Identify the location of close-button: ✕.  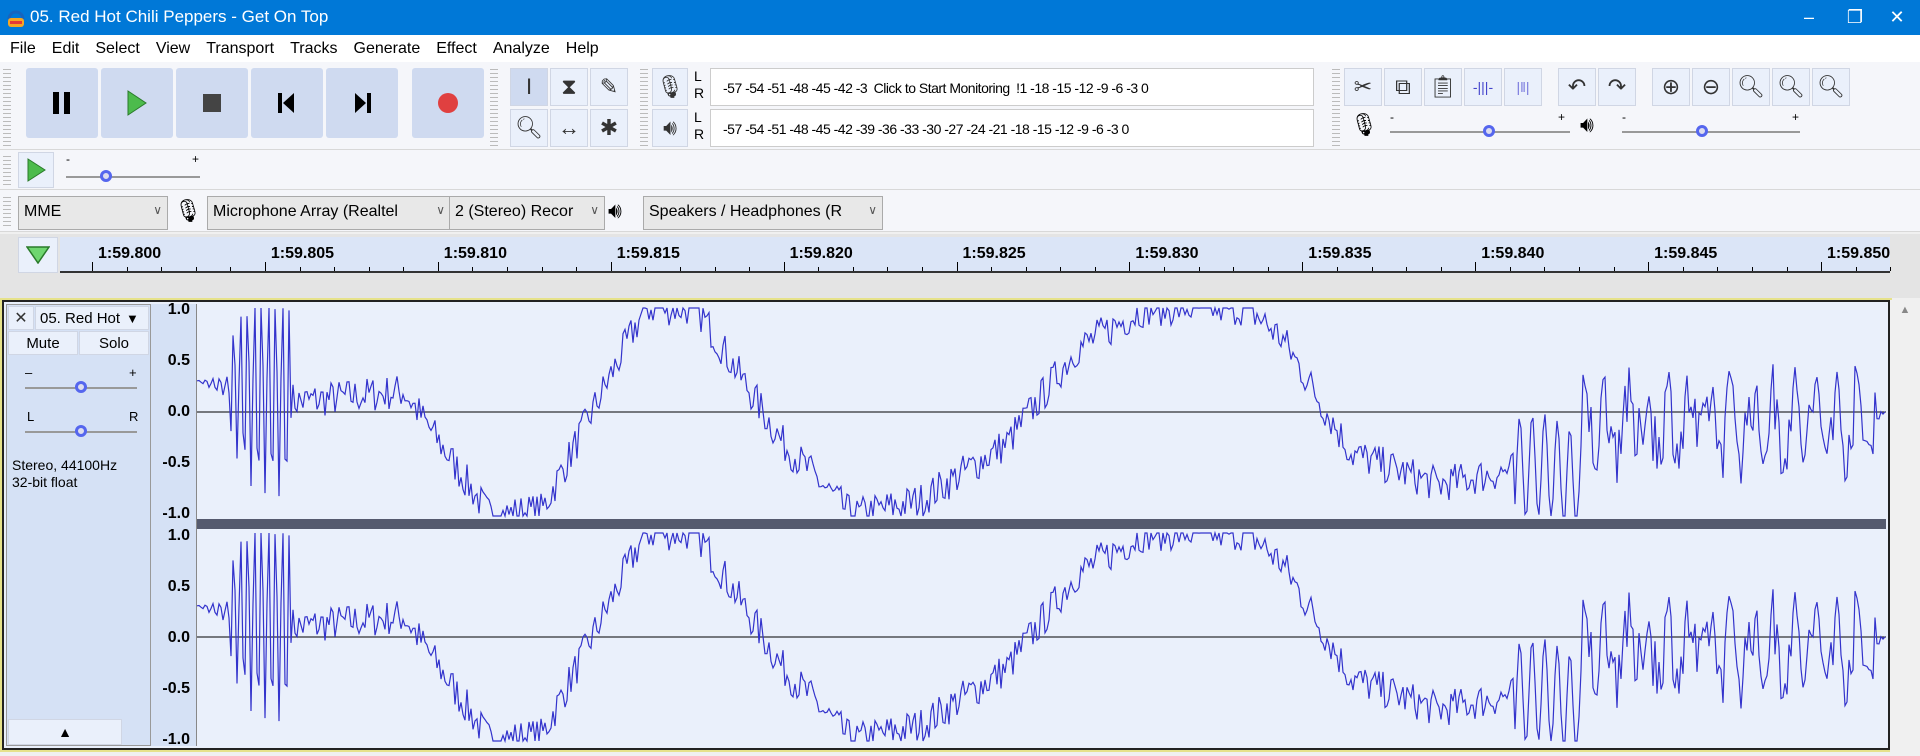
(1897, 17).